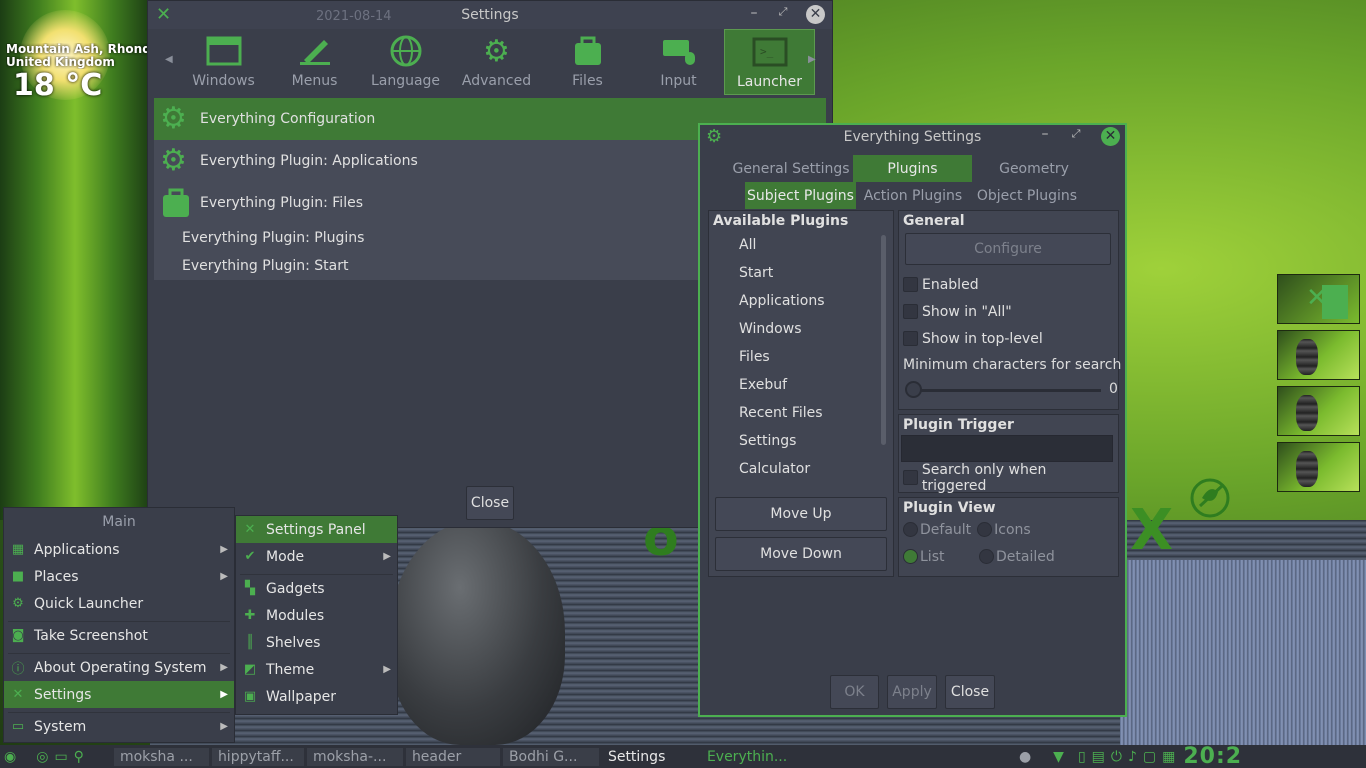  Describe the element at coordinates (1082, 757) in the screenshot. I see `battery-icon: ▯` at that location.